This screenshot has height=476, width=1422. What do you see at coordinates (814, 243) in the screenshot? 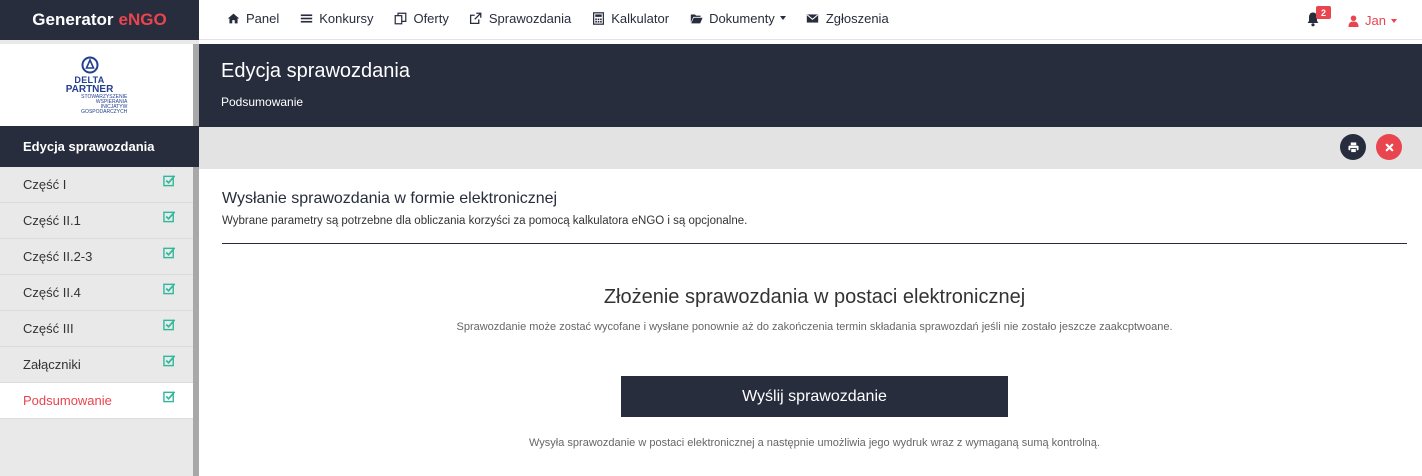
I see `section-divider` at bounding box center [814, 243].